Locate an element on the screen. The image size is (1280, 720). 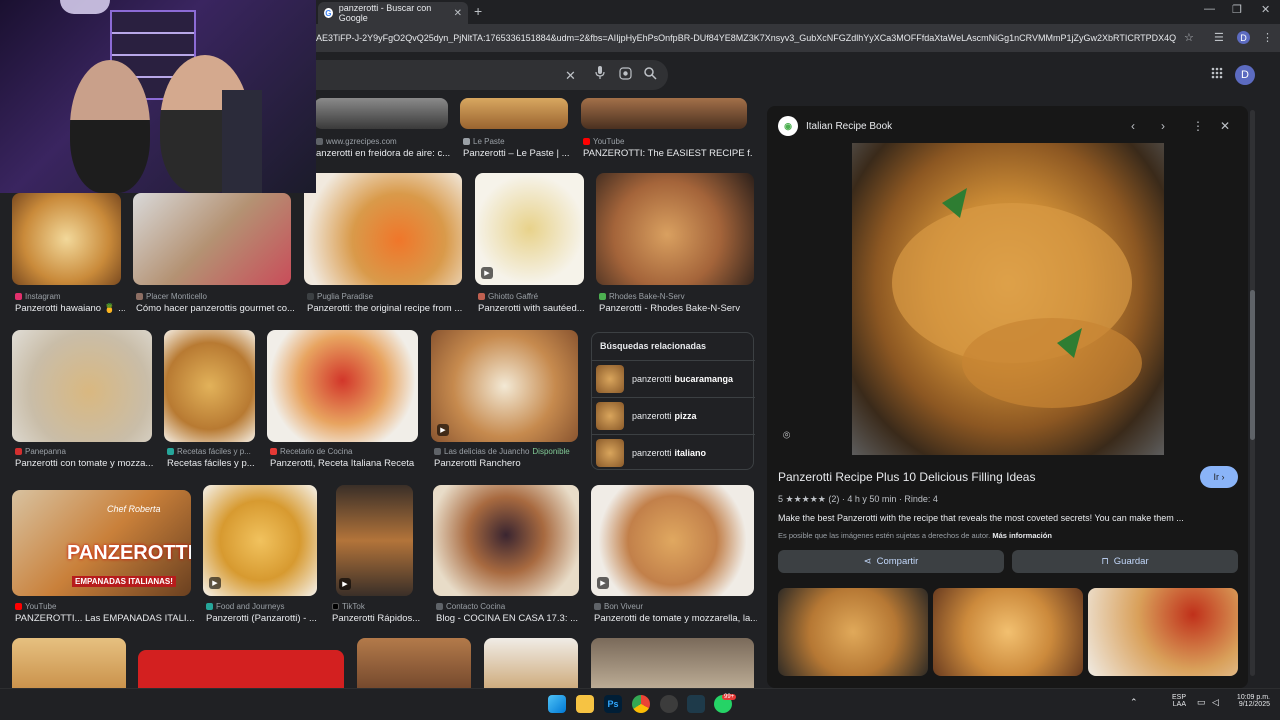
browser-menu-icon: ⋮ is located at coordinates (1267, 37).